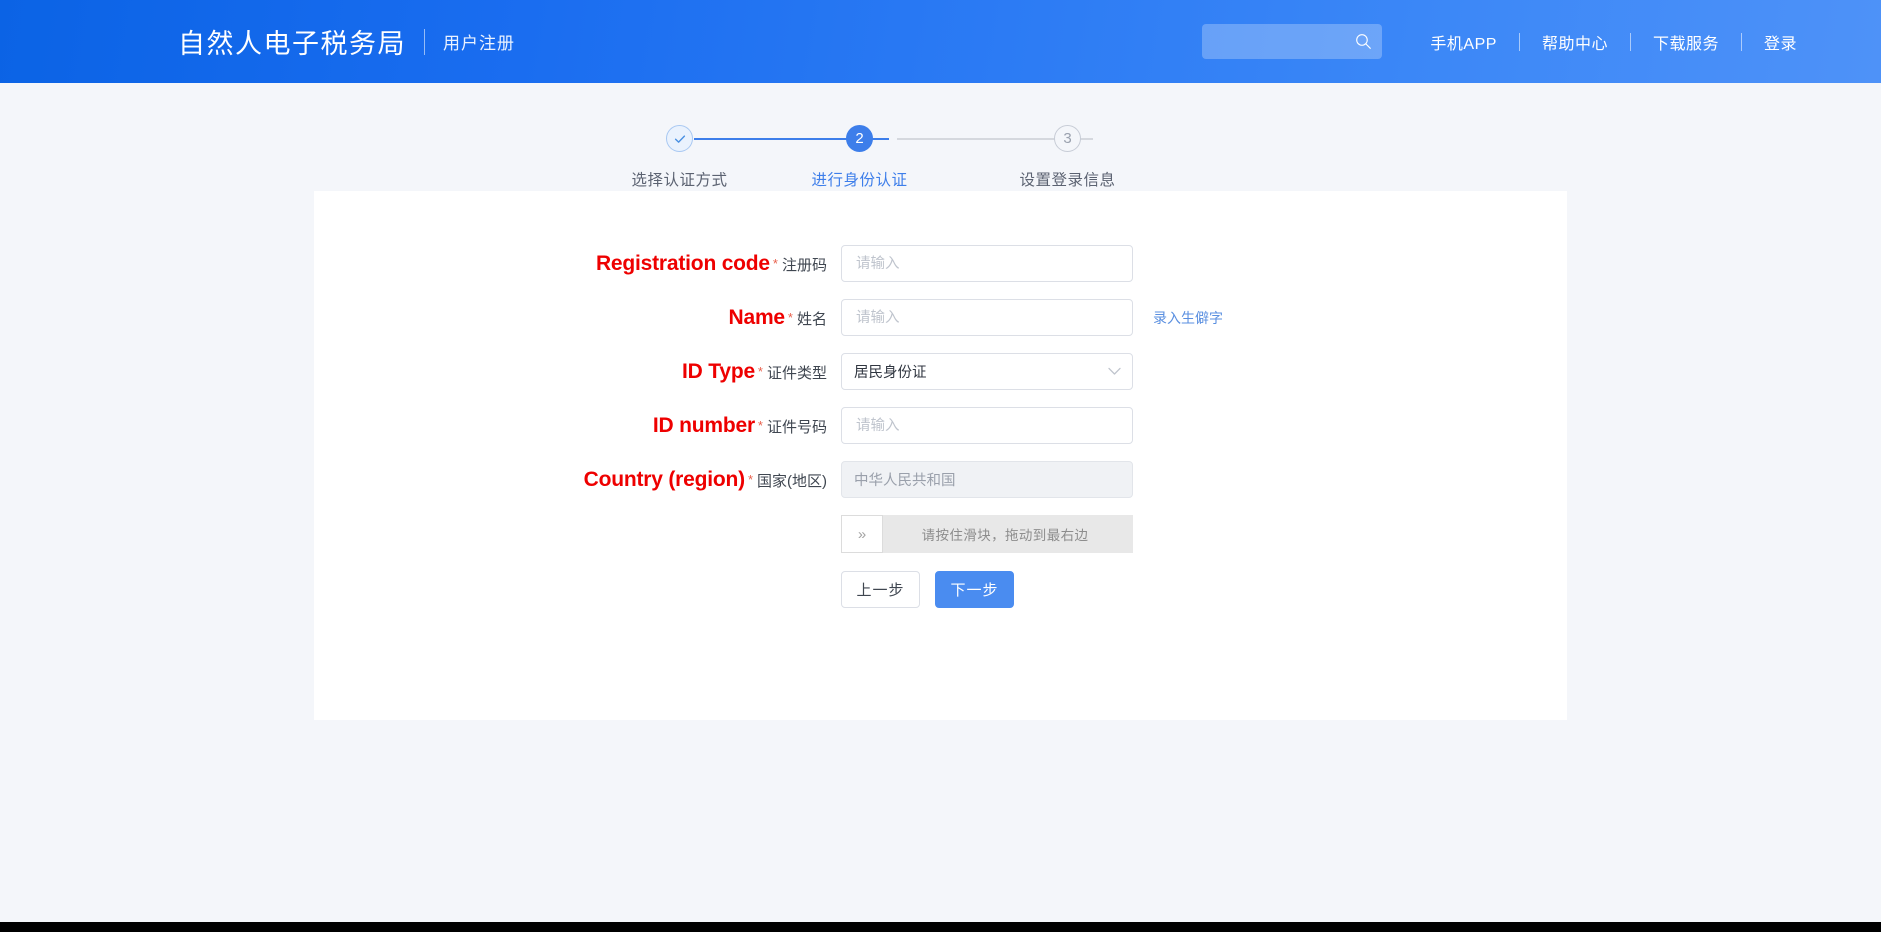 This screenshot has height=932, width=1881. I want to click on form-row-country: Country (region) * 国家(地区) 中华人民共和国, so click(940, 479).